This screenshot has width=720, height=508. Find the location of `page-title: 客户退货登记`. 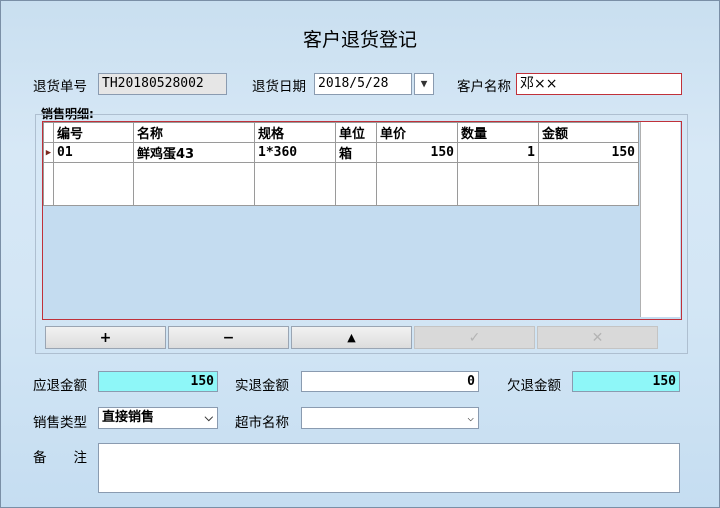

page-title: 客户退货登记 is located at coordinates (359, 40).